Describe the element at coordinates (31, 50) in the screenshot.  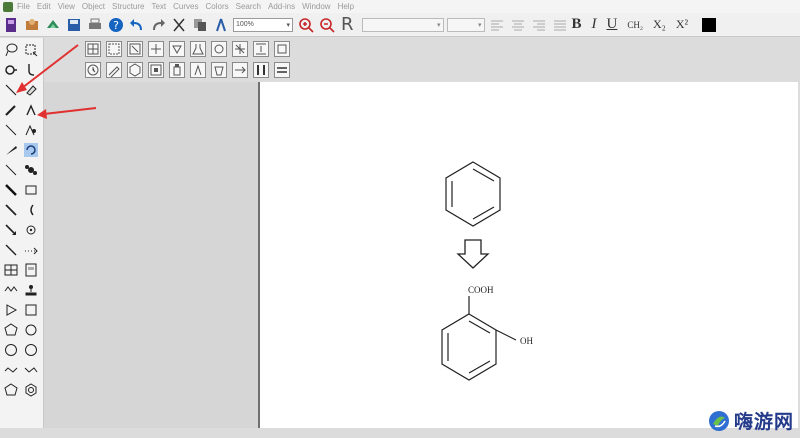
I see `marquee-icon` at that location.